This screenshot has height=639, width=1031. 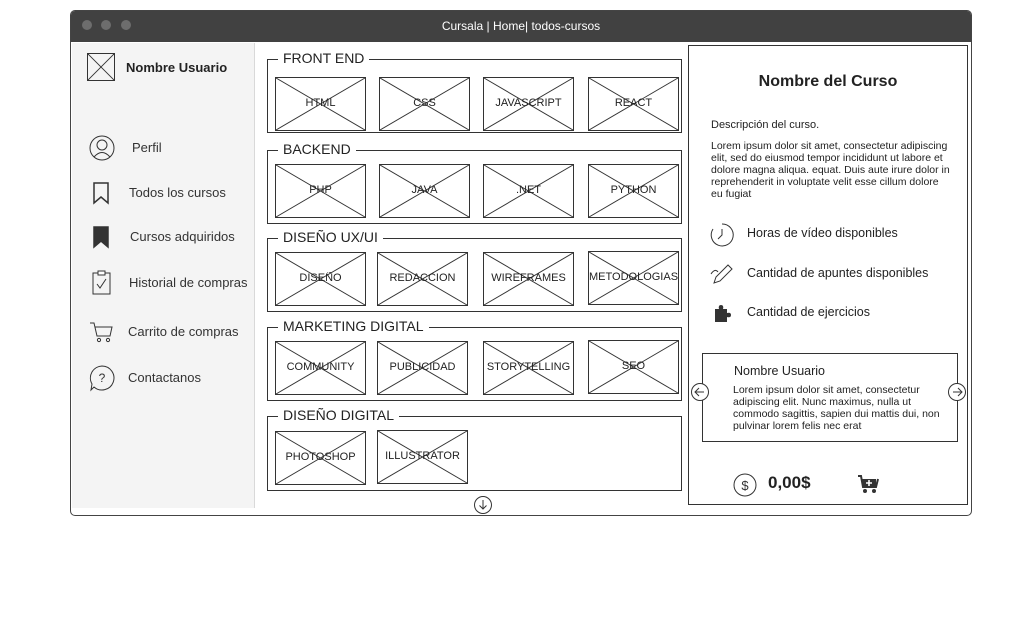 I want to click on course-tile: JAVASCRIPT, so click(x=528, y=104).